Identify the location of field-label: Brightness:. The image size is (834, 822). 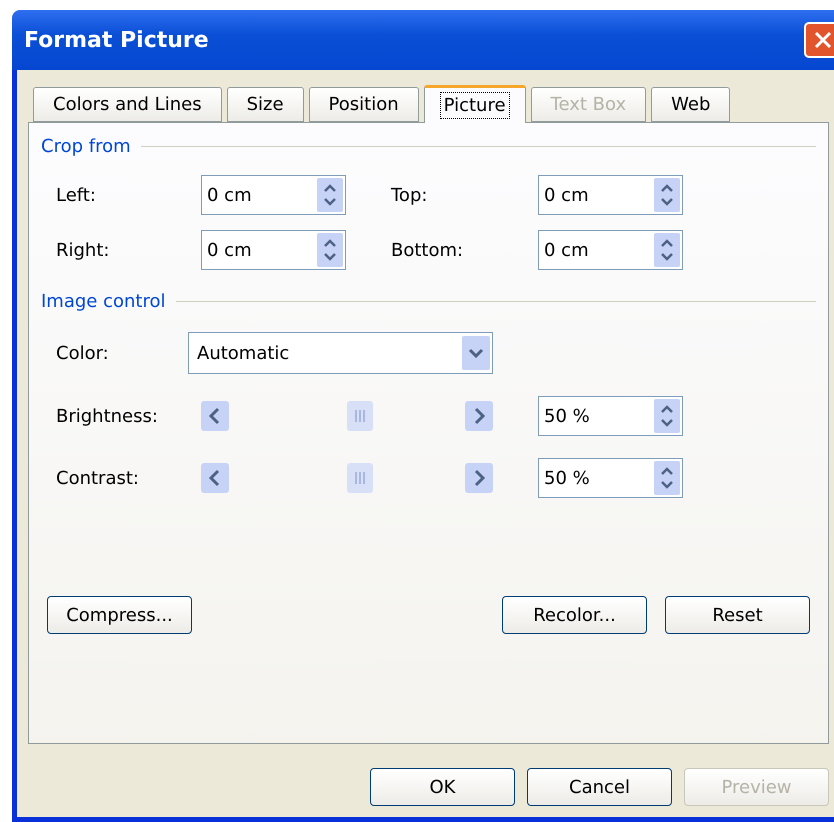
(107, 416).